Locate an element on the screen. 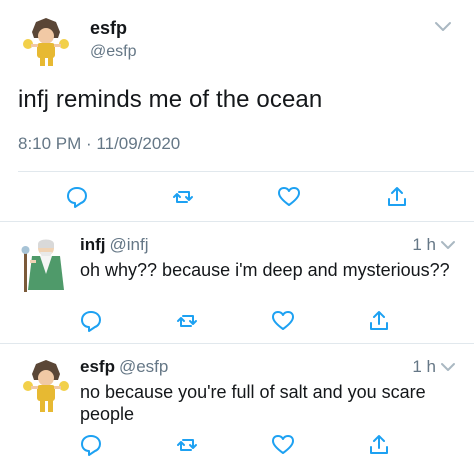 The width and height of the screenshot is (474, 467). reply-header: infj @infj is located at coordinates (114, 245).